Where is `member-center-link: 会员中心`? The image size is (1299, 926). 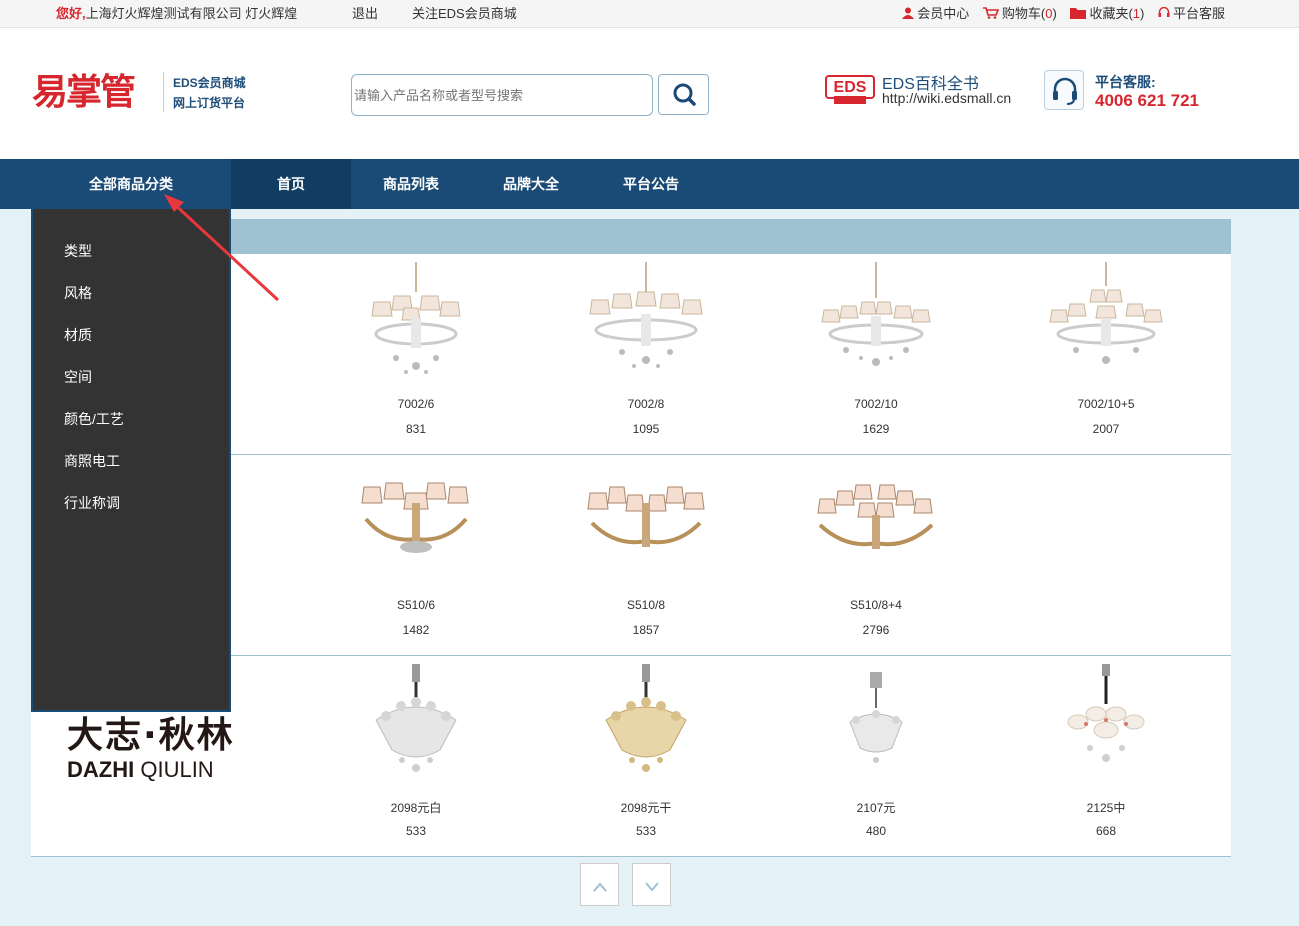 member-center-link: 会员中心 is located at coordinates (935, 13).